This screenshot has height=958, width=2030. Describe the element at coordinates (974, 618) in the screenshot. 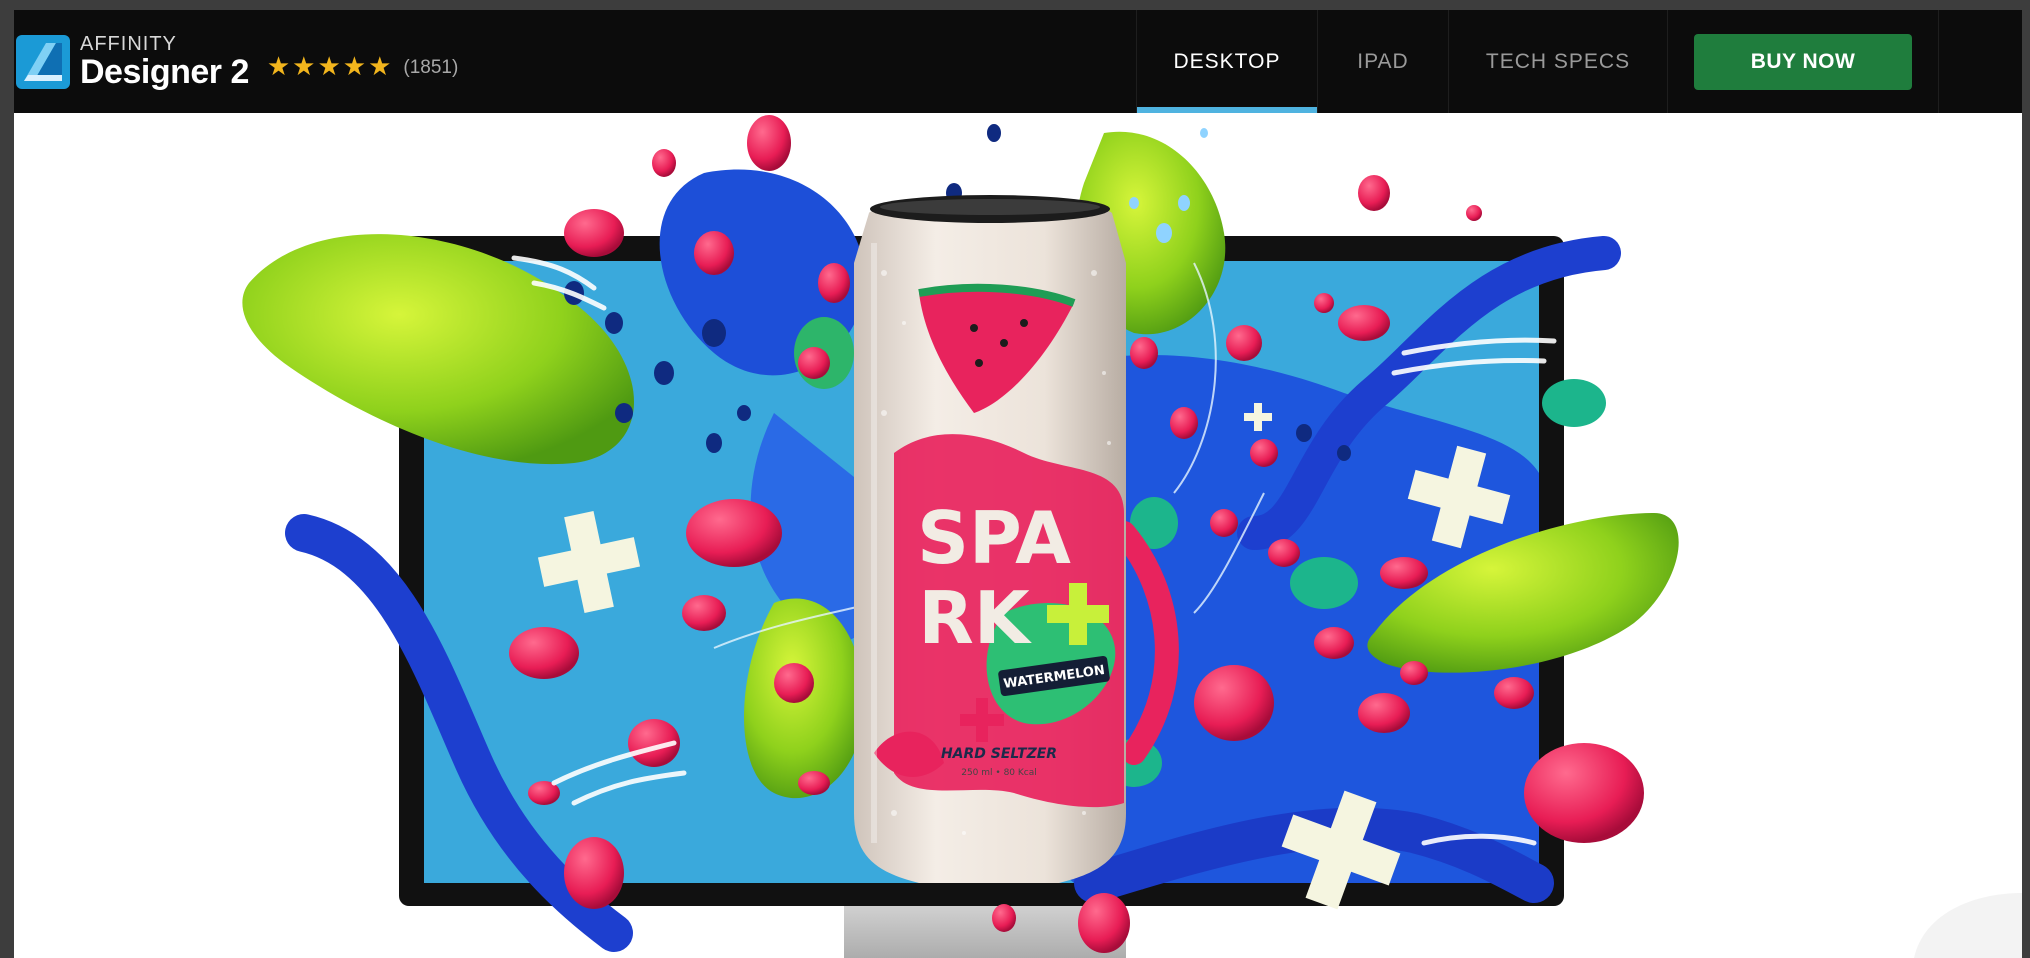

I see `can-brand-line-2: RK` at that location.